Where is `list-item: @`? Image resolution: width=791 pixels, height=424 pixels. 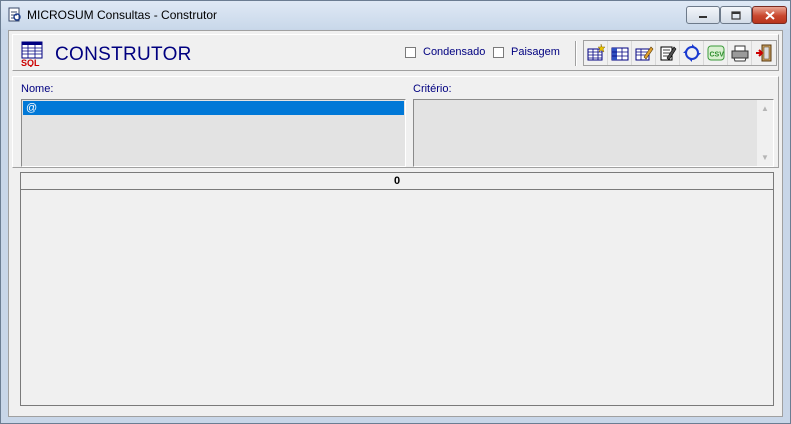 list-item: @ is located at coordinates (213, 108).